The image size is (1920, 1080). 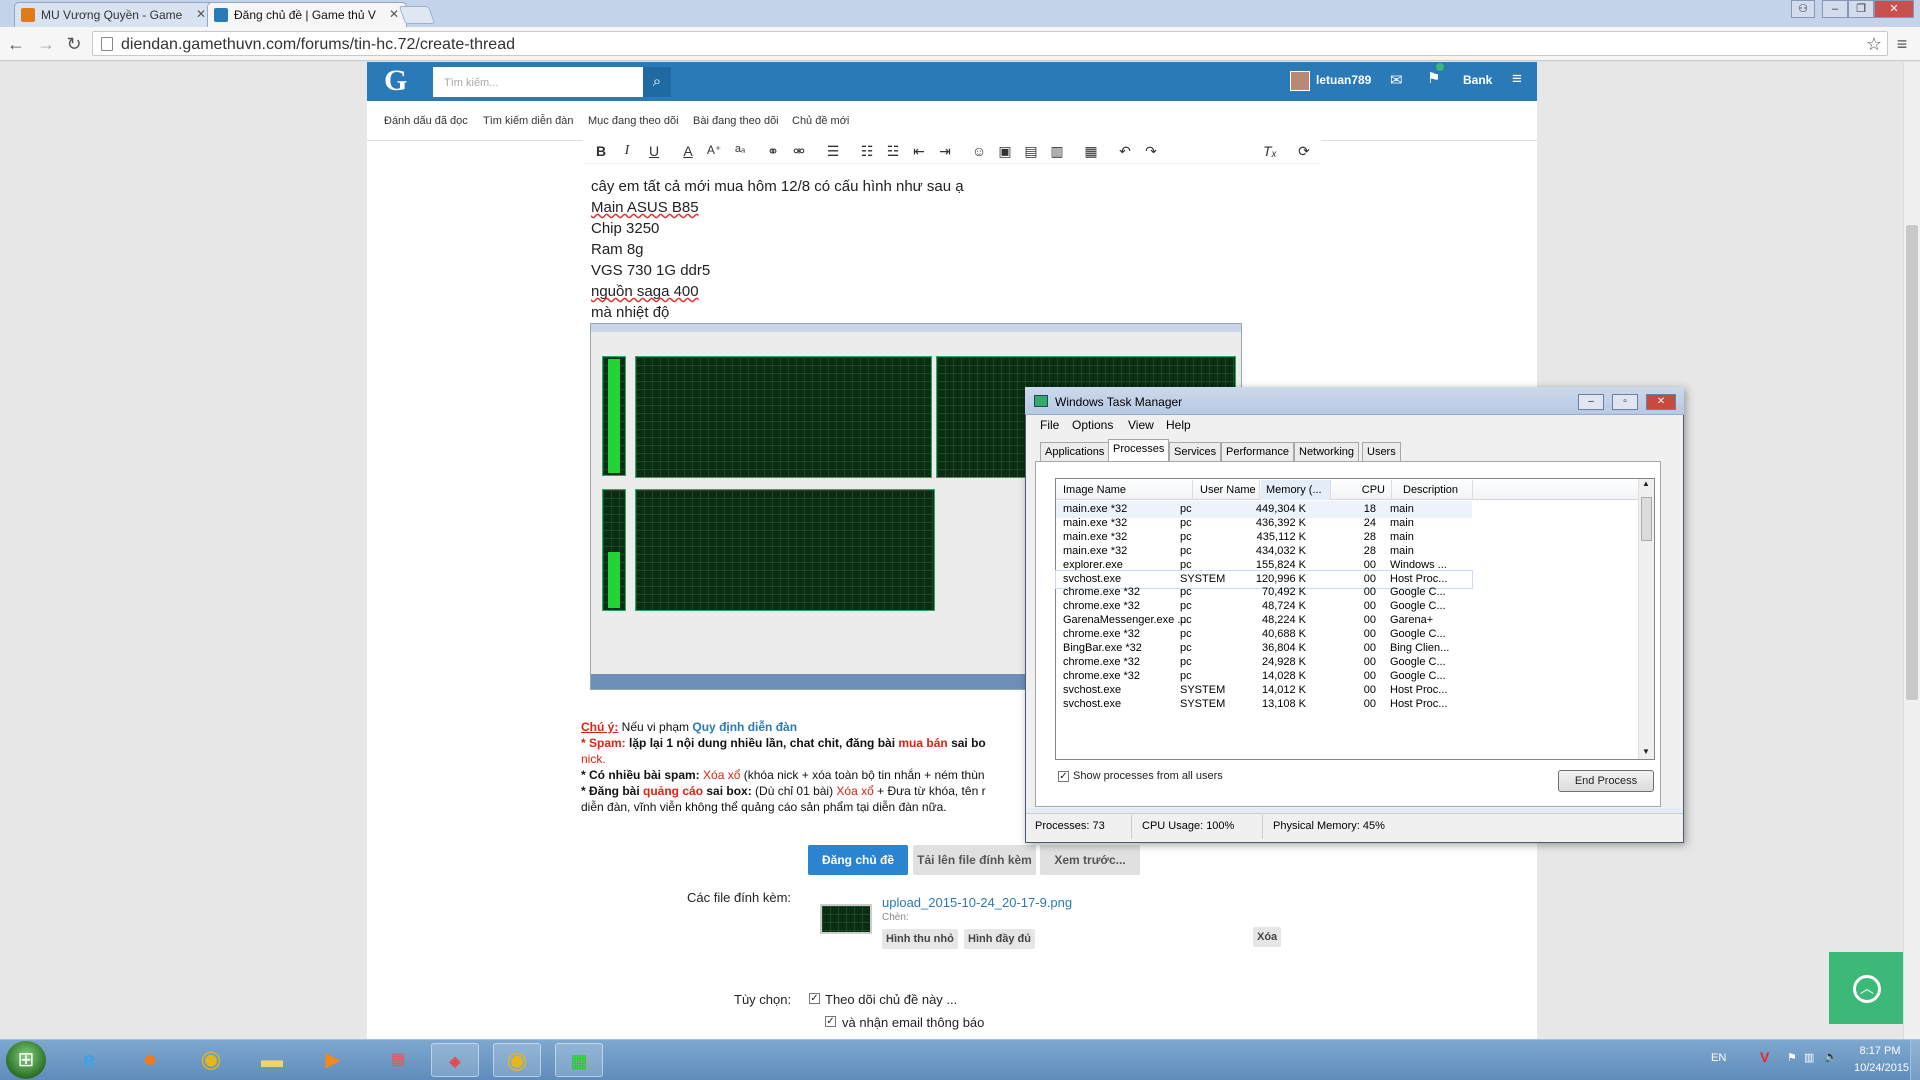 What do you see at coordinates (1881, 1068) in the screenshot?
I see `clock-date: 10/24/2015` at bounding box center [1881, 1068].